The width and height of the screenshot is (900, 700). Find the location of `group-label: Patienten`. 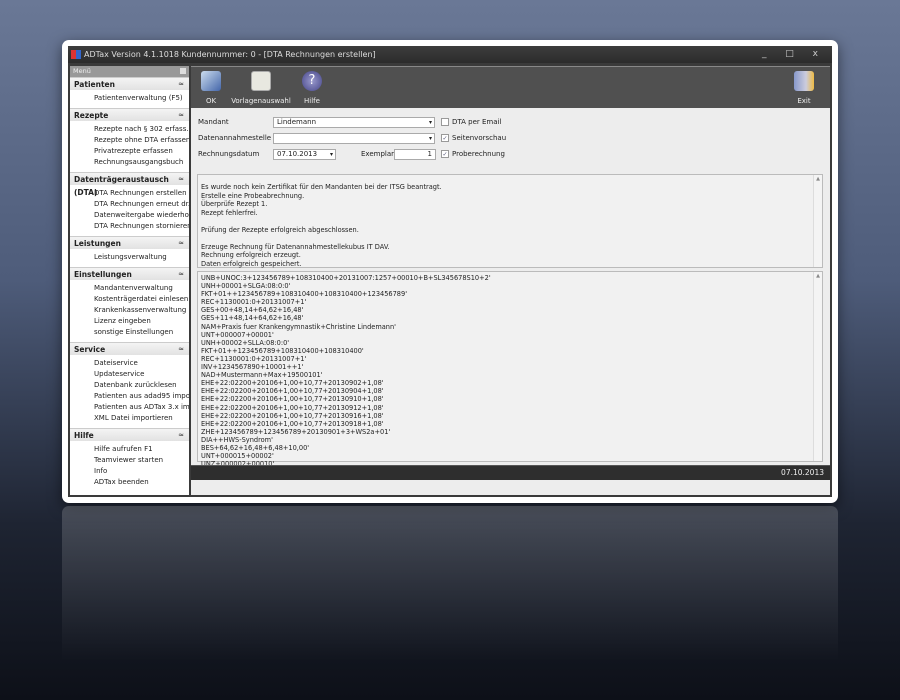

group-label: Patienten is located at coordinates (94, 84).